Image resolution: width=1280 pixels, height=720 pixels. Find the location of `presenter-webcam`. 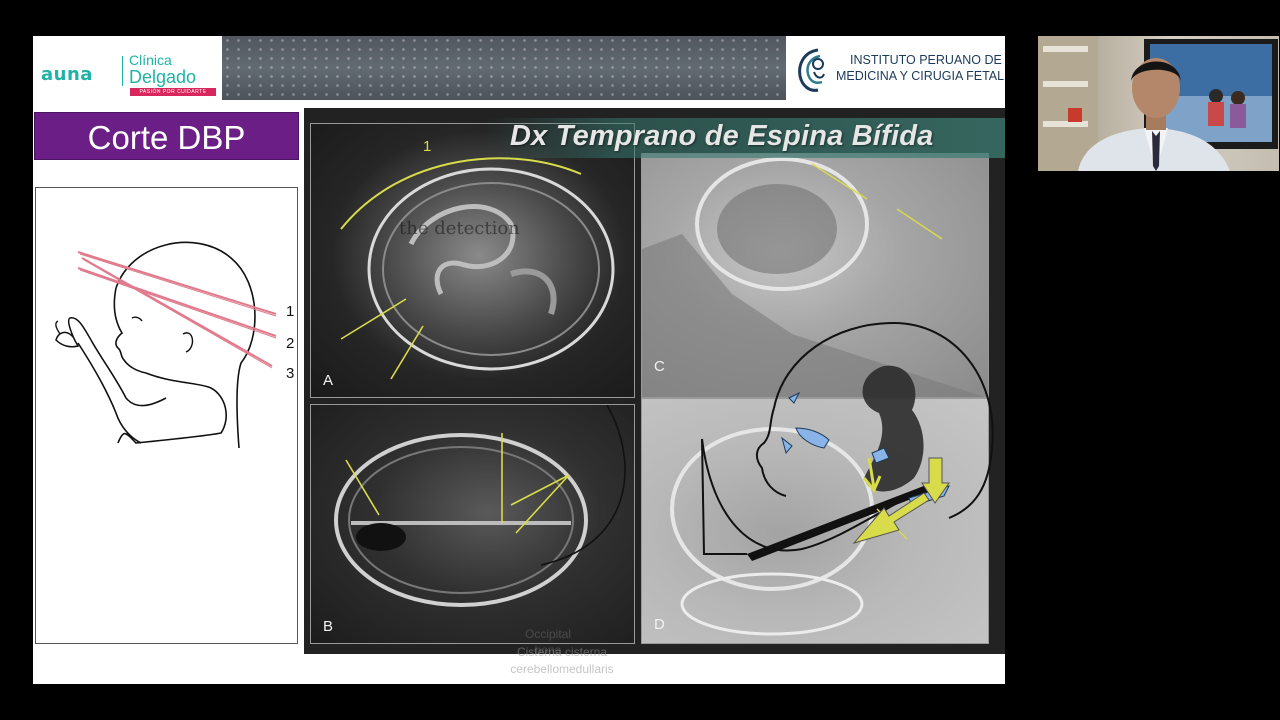

presenter-webcam is located at coordinates (1158, 103).